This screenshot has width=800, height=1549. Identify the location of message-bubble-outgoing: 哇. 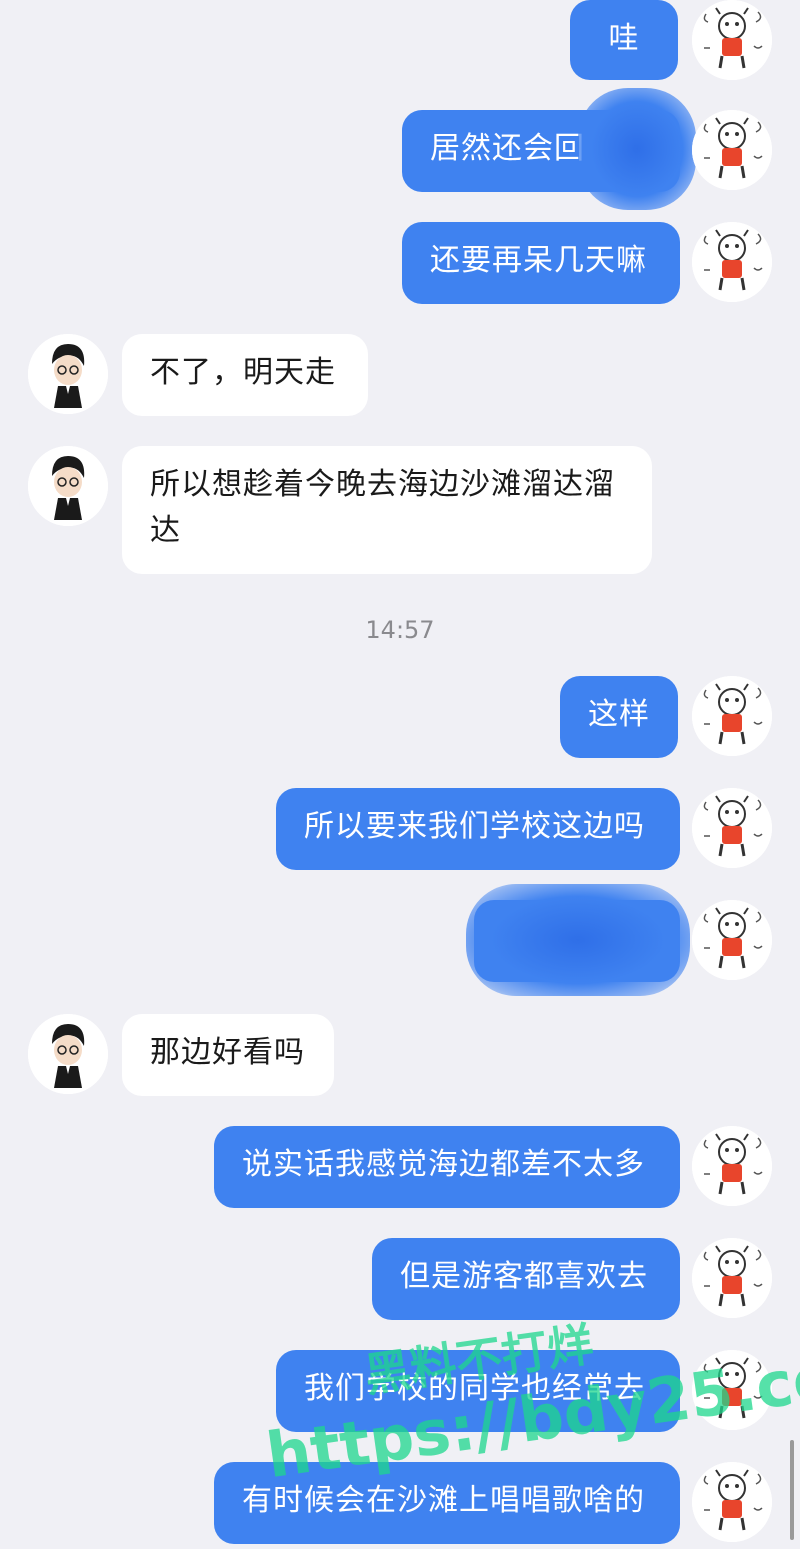
(624, 40).